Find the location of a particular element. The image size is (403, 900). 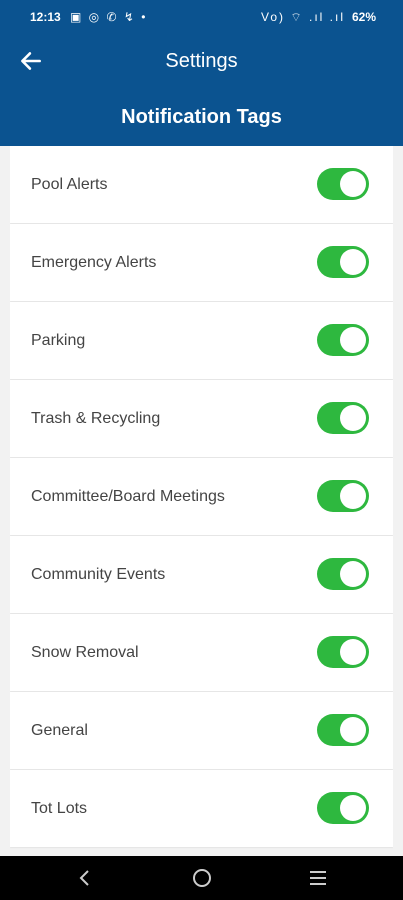

committee-board-meetings-toggle is located at coordinates (343, 496).